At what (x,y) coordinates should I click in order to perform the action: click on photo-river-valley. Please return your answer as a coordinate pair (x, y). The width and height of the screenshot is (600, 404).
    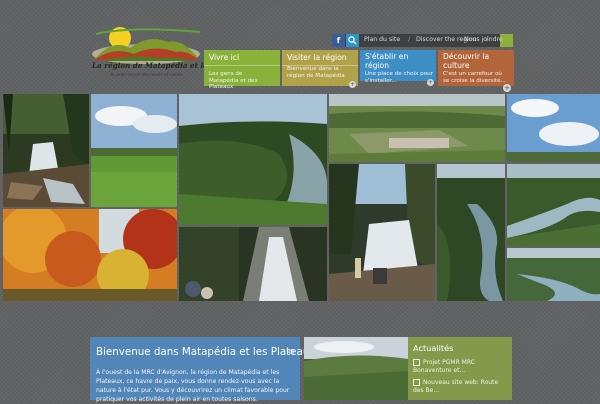
    Looking at the image, I should click on (253, 159).